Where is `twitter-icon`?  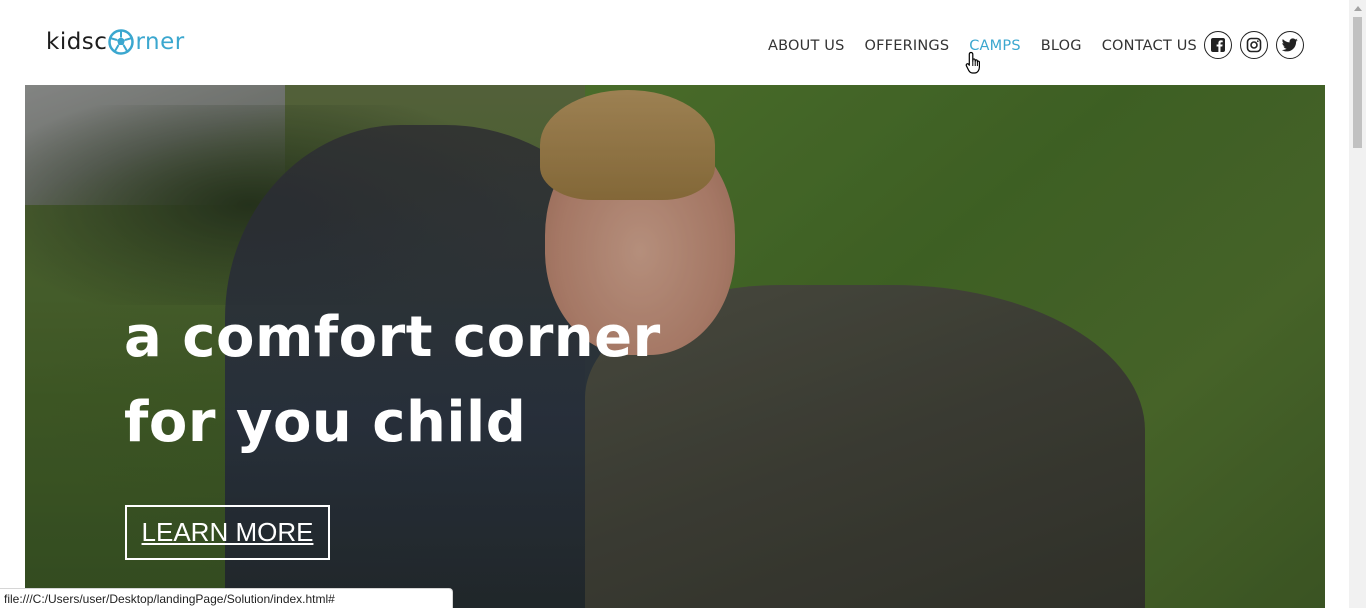
twitter-icon is located at coordinates (1290, 45).